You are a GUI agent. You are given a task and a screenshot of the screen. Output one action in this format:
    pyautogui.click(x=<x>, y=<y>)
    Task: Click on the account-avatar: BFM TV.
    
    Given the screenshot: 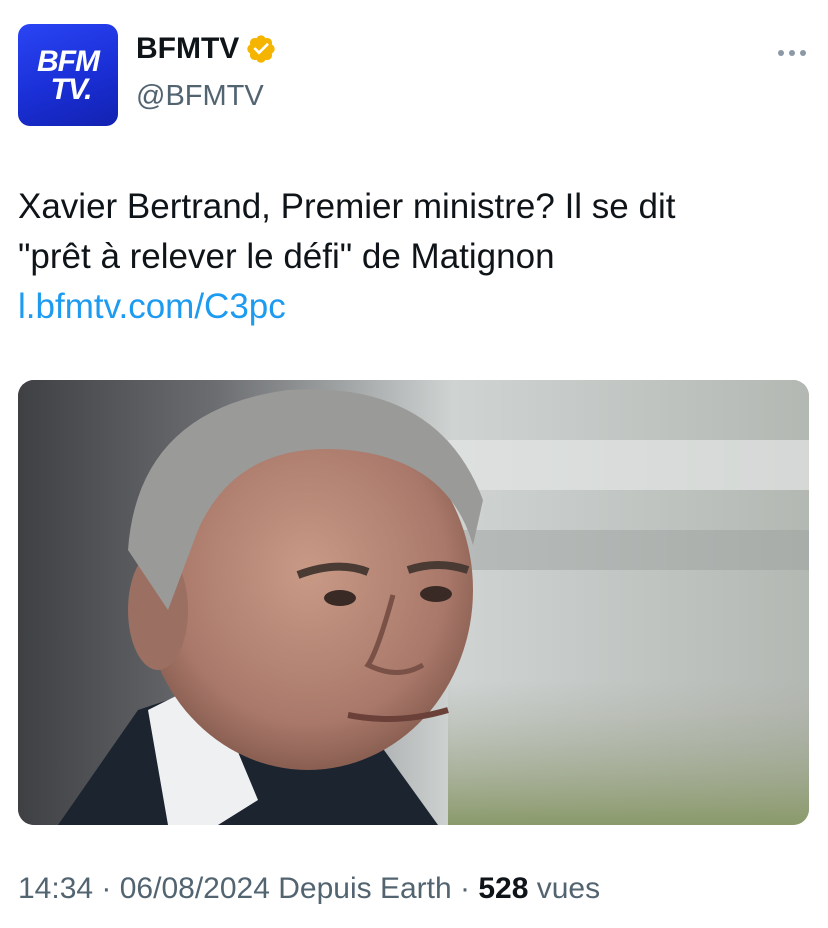 What is the action you would take?
    pyautogui.click(x=68, y=75)
    